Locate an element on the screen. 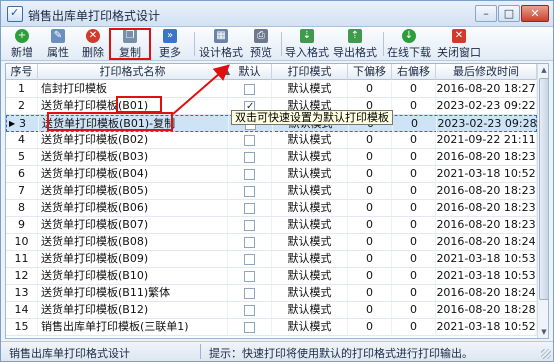 The image size is (554, 362). import-format-button: ⇣ 导入格式 is located at coordinates (307, 43).